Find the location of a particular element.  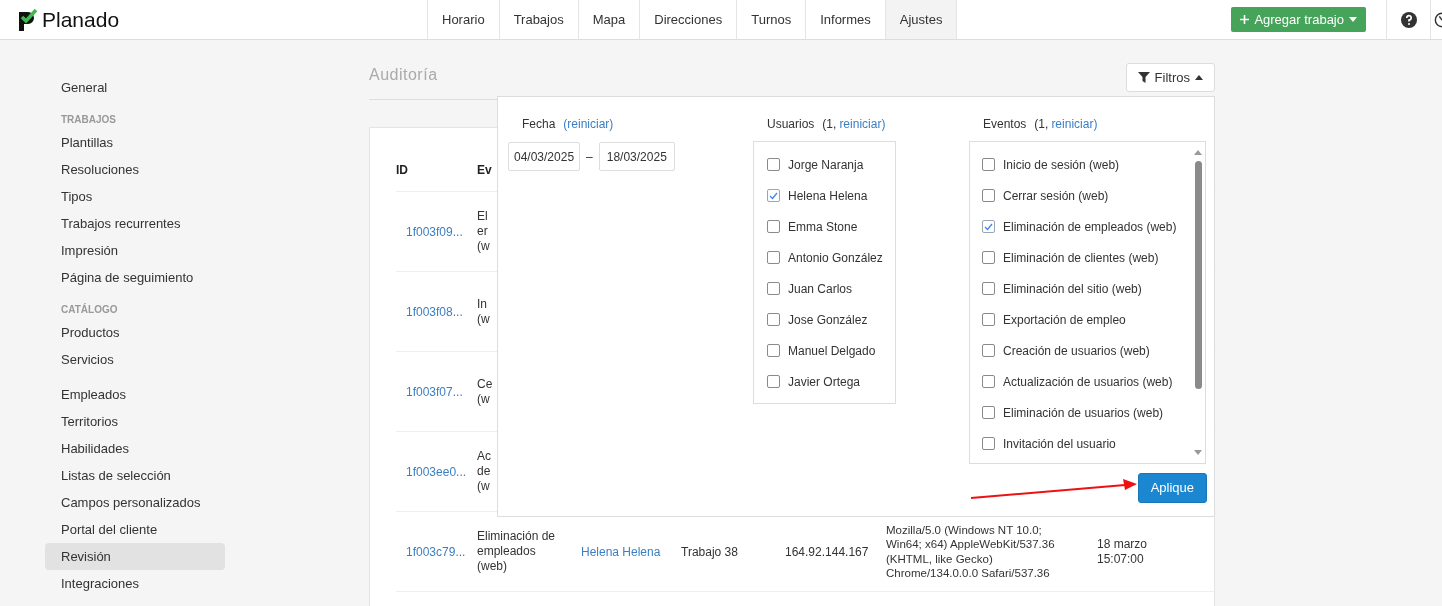

filter-label: Usuarios is located at coordinates (791, 124).